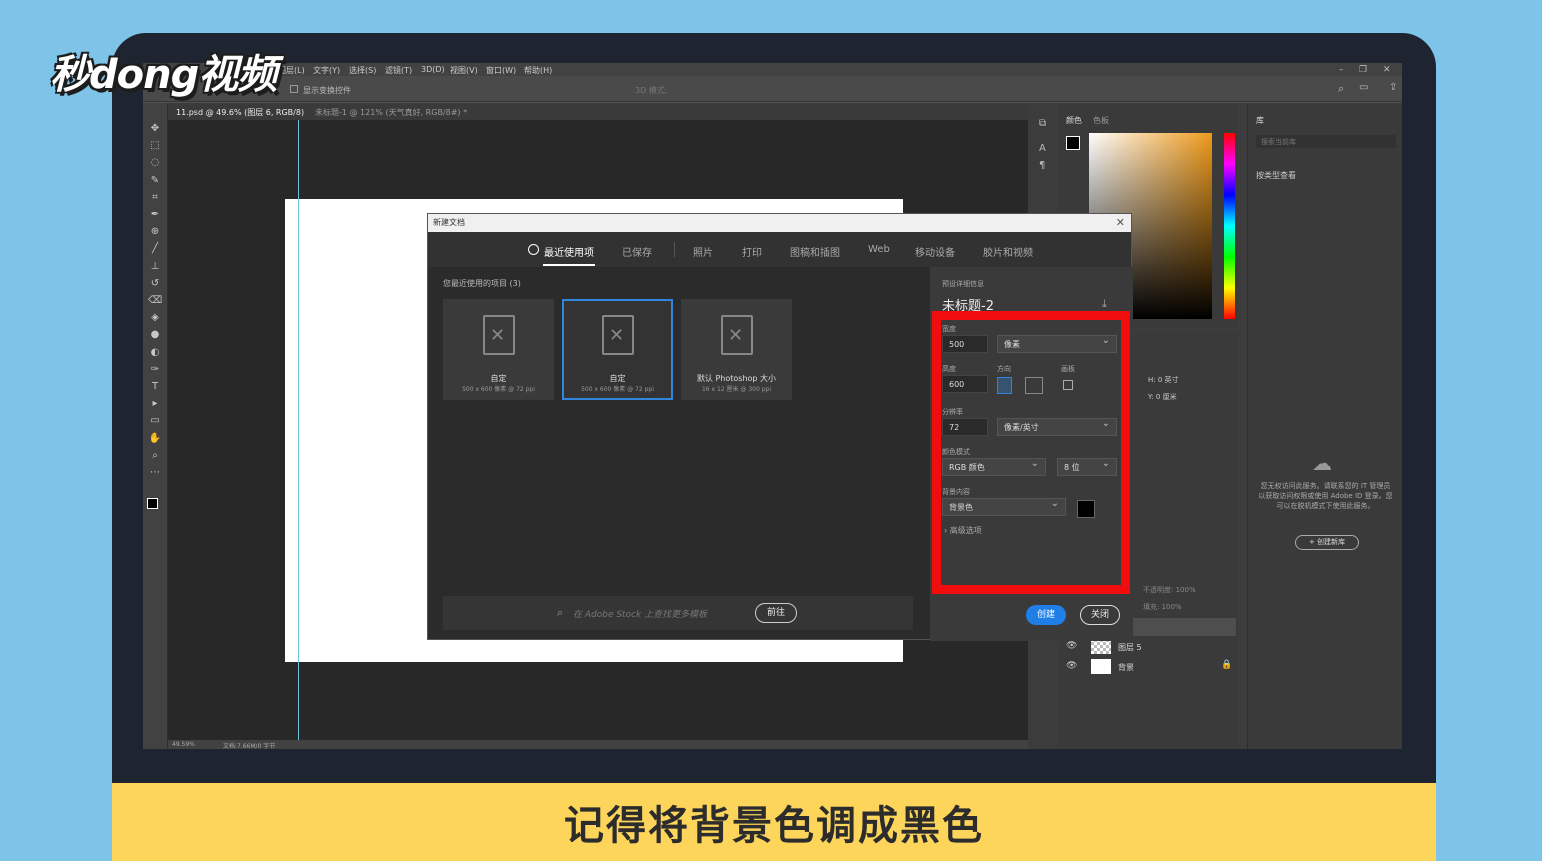  I want to click on marquee-tool-icon: ⬚, so click(155, 146).